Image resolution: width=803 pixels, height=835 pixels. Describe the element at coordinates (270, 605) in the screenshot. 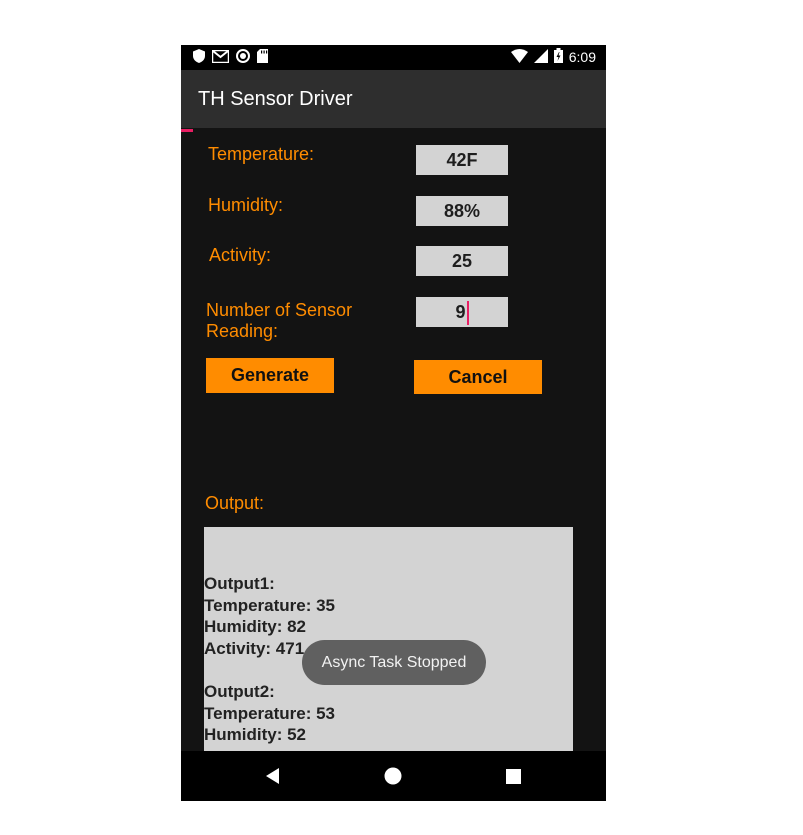

I see `output-entry-temperature: Temperature: 35` at that location.